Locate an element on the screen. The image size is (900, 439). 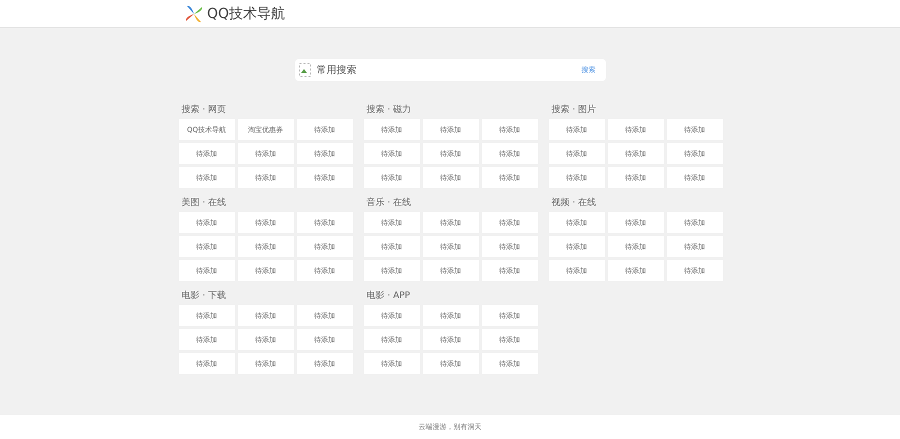
section-title: 美图 · 在线 is located at coordinates (204, 203).